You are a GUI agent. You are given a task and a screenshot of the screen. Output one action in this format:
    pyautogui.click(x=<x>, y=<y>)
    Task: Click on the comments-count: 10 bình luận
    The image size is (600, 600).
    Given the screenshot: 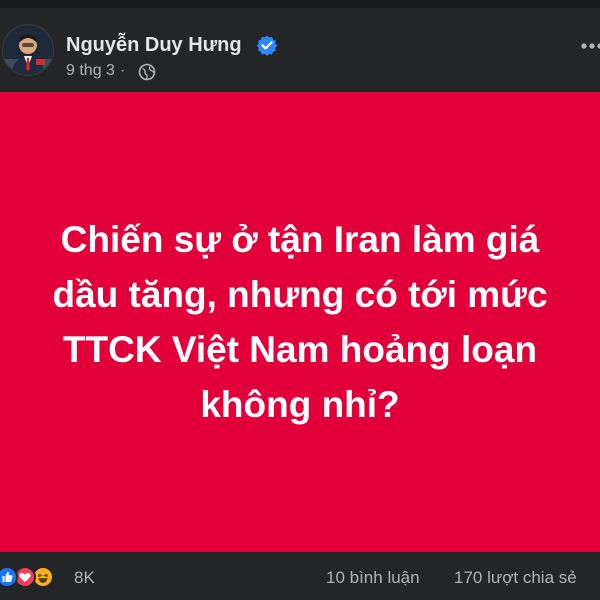 What is the action you would take?
    pyautogui.click(x=373, y=578)
    